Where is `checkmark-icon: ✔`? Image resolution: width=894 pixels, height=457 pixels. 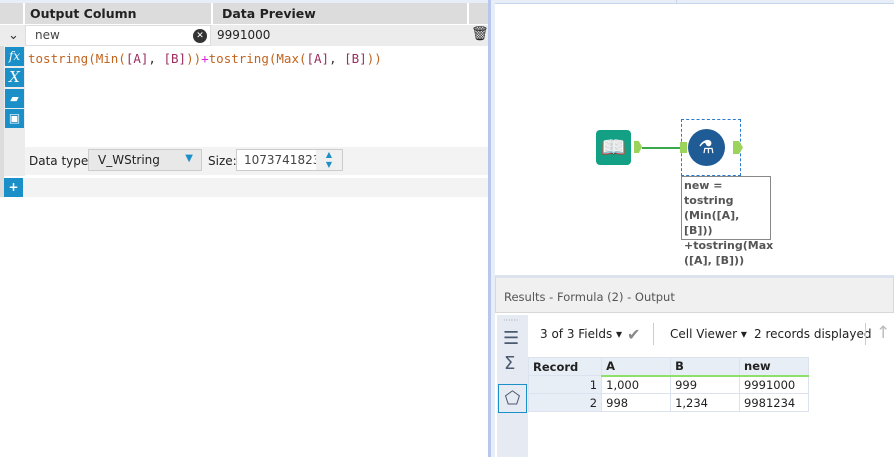 checkmark-icon: ✔ is located at coordinates (633, 334).